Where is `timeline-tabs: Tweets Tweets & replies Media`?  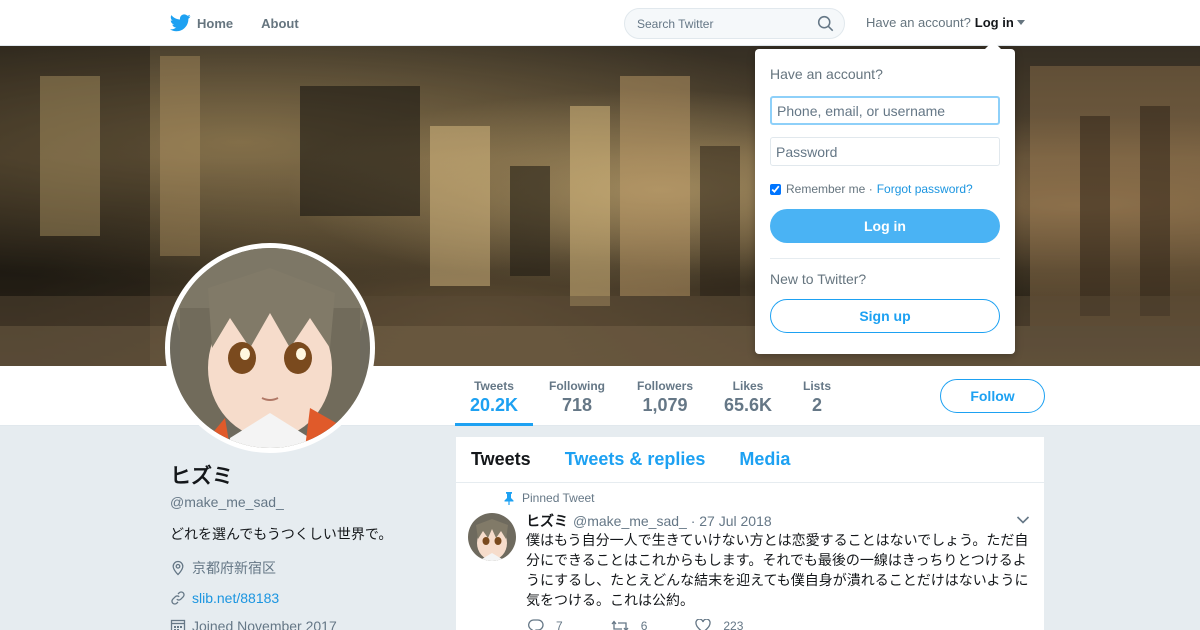 timeline-tabs: Tweets Tweets & replies Media is located at coordinates (750, 460).